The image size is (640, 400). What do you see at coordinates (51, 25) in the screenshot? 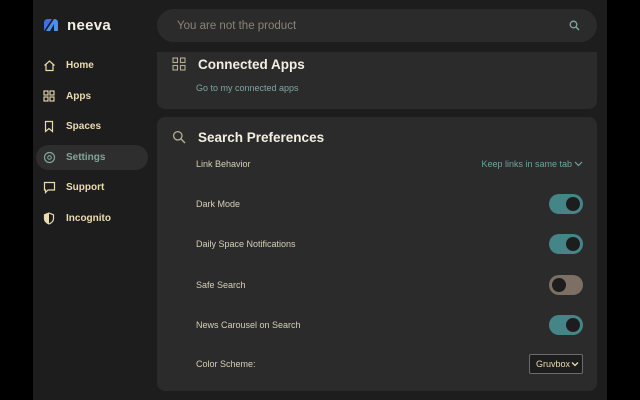
I see `neeva-logo-icon` at bounding box center [51, 25].